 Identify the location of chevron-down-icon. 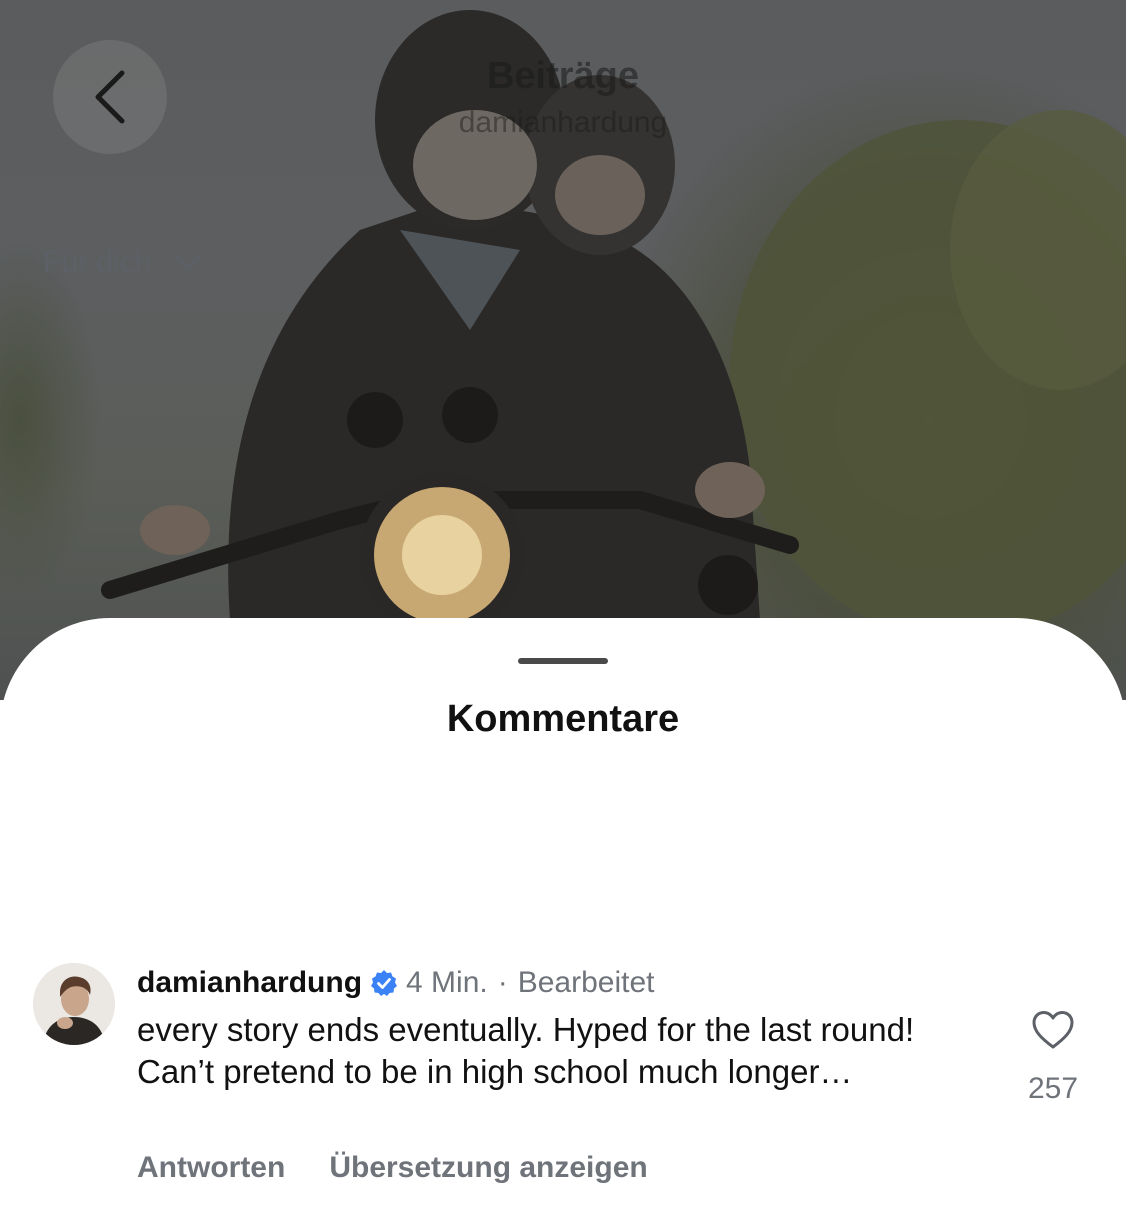
(189, 262).